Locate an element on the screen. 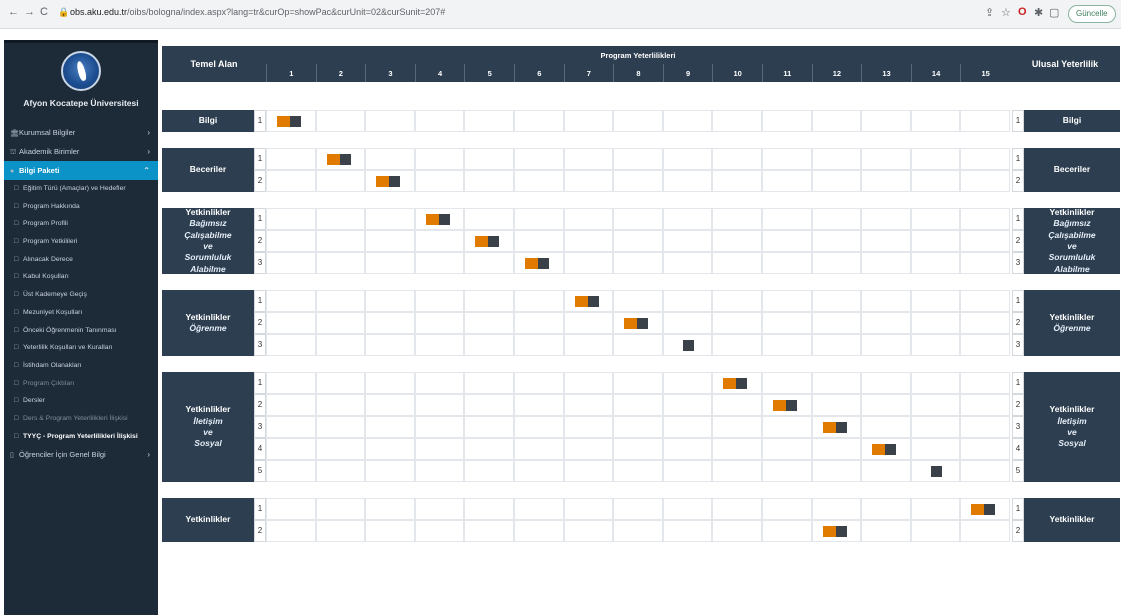 This screenshot has width=1121, height=615. sidebar-item-kurumsal-bilgiler: 🏛Kurumsal Bilgiler › is located at coordinates (81, 132).